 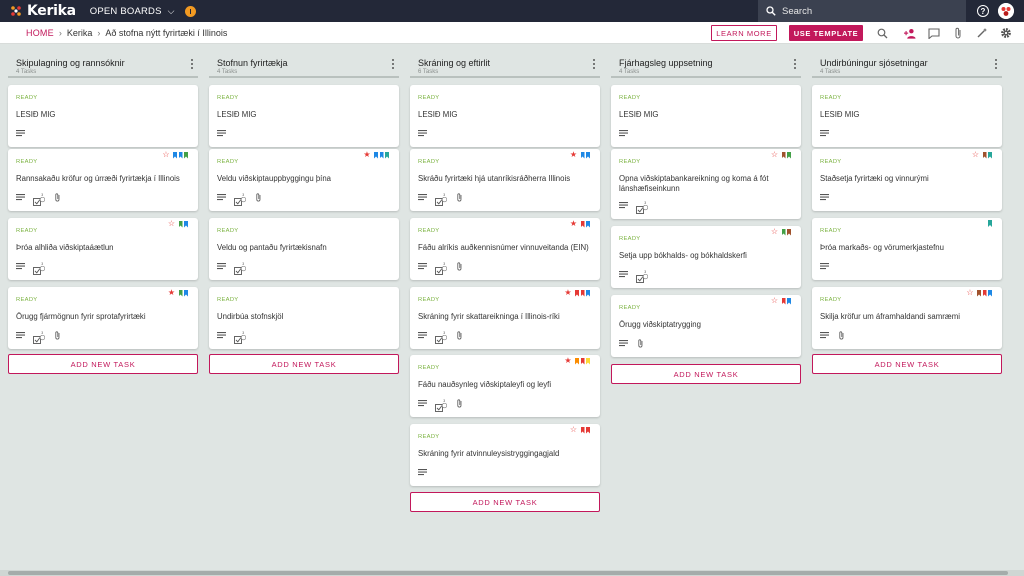 What do you see at coordinates (190, 11) in the screenshot?
I see `notification-icon` at bounding box center [190, 11].